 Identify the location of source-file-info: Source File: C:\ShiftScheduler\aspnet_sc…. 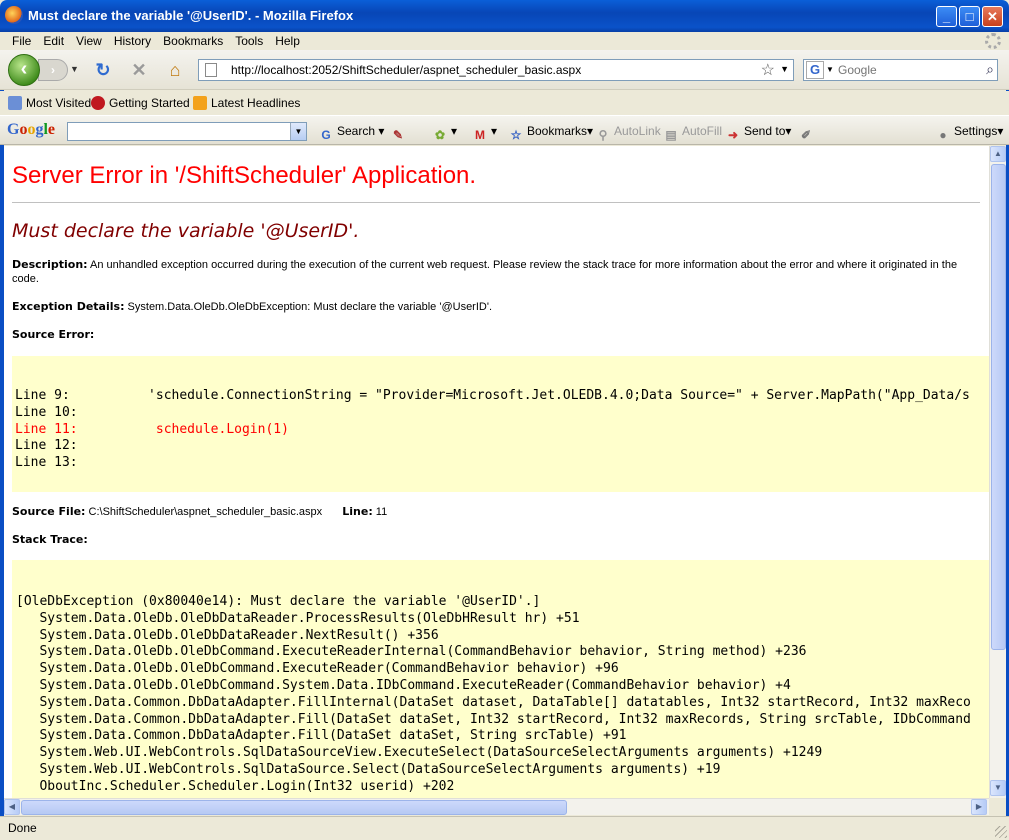
(493, 512).